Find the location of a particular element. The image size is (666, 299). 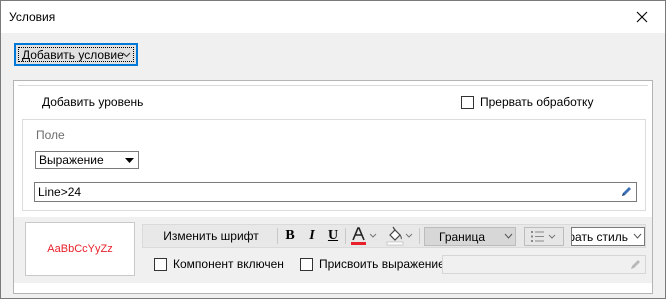

font-color-icon is located at coordinates (364, 236).